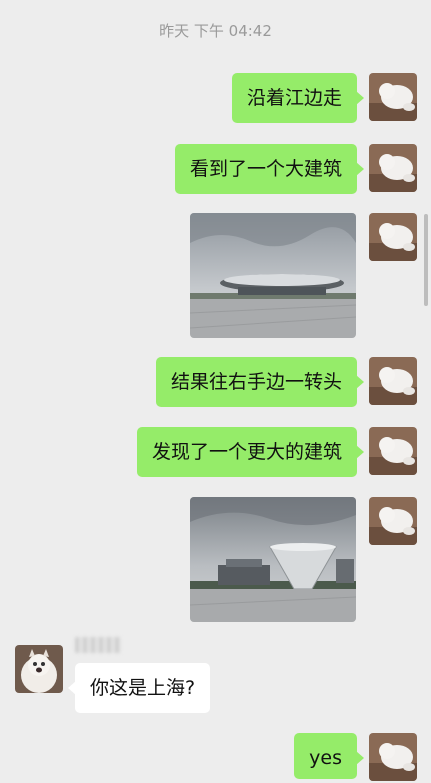  I want to click on my-message-bubble: 沿着江边走, so click(298, 98).